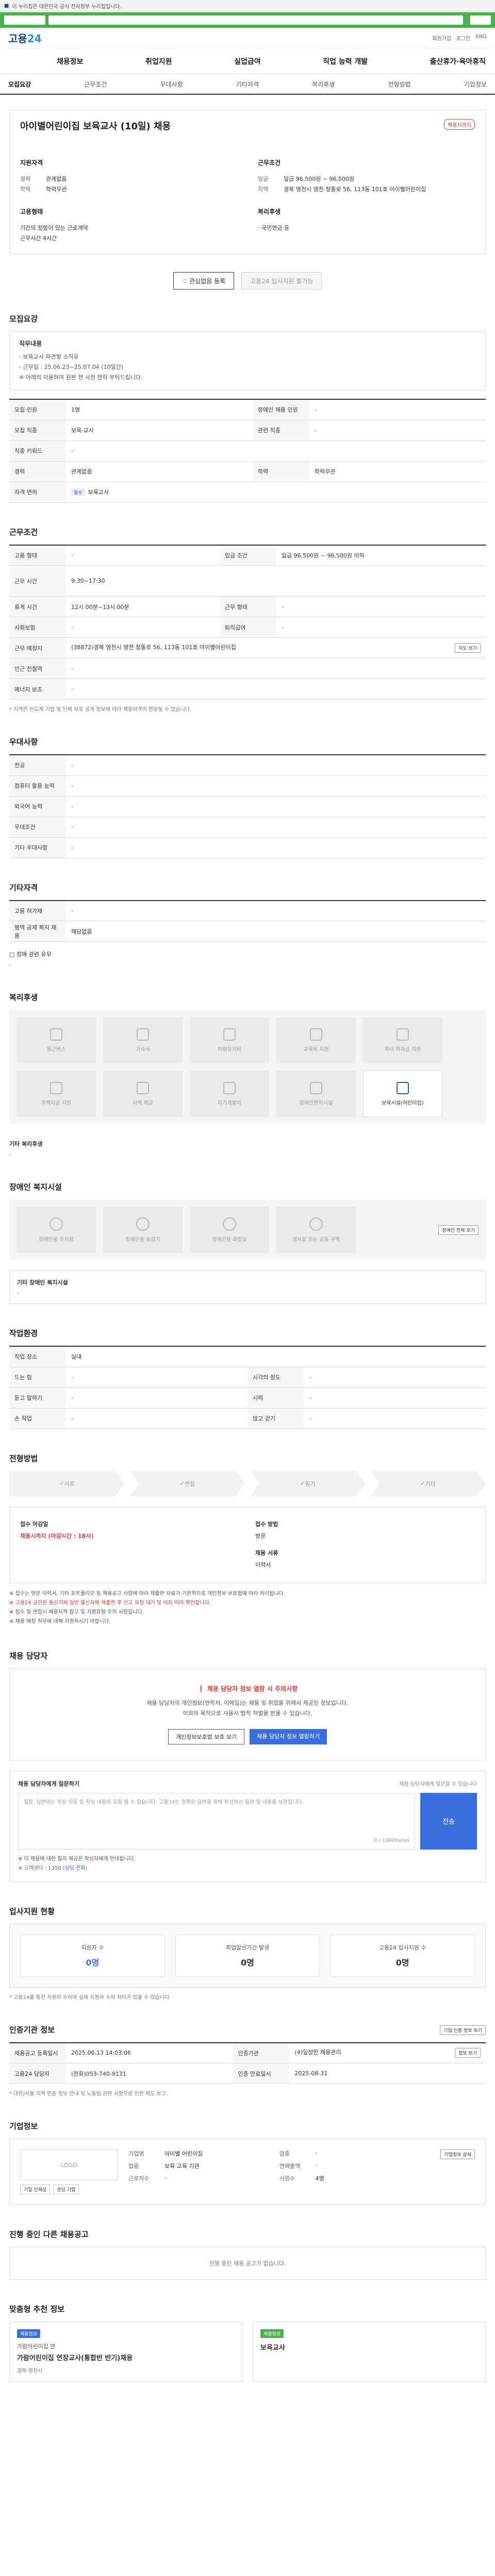 The width and height of the screenshot is (495, 2576). Describe the element at coordinates (247, 1287) in the screenshot. I see `disab-extra: 기타 장애인 복지시설 -` at that location.